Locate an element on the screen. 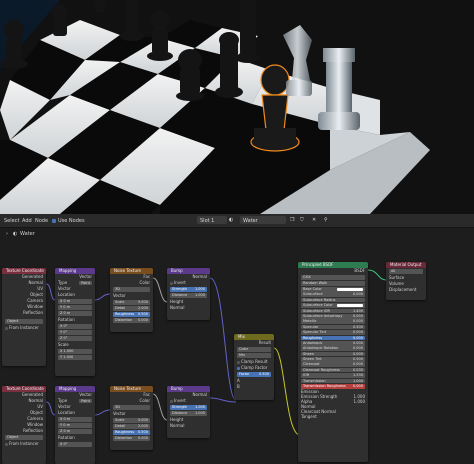  rotation-label: Rotation is located at coordinates (66, 319).